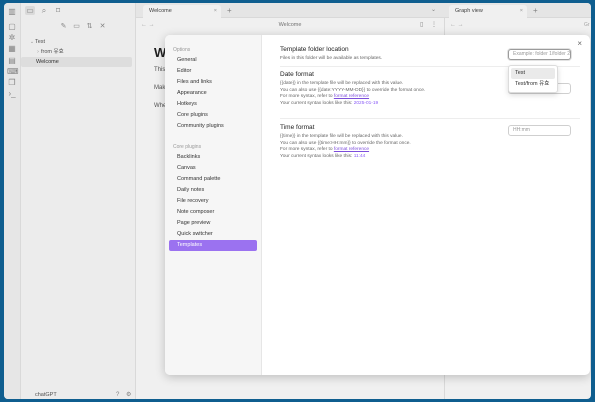 The height and width of the screenshot is (402, 595). What do you see at coordinates (213, 157) in the screenshot?
I see `nav-item-backlinks: Backlinks` at bounding box center [213, 157].